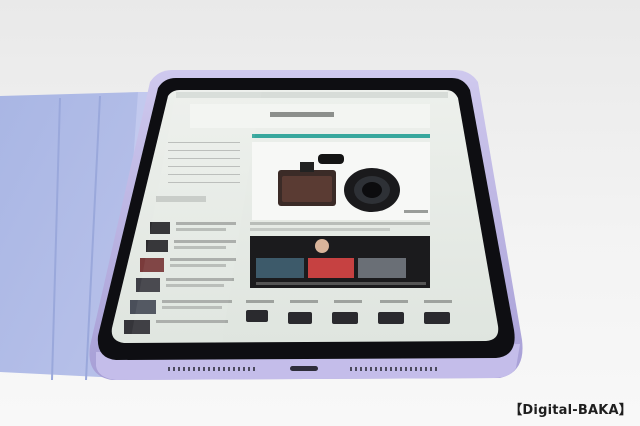  Describe the element at coordinates (340, 262) in the screenshot. I see `embedded-video` at that location.